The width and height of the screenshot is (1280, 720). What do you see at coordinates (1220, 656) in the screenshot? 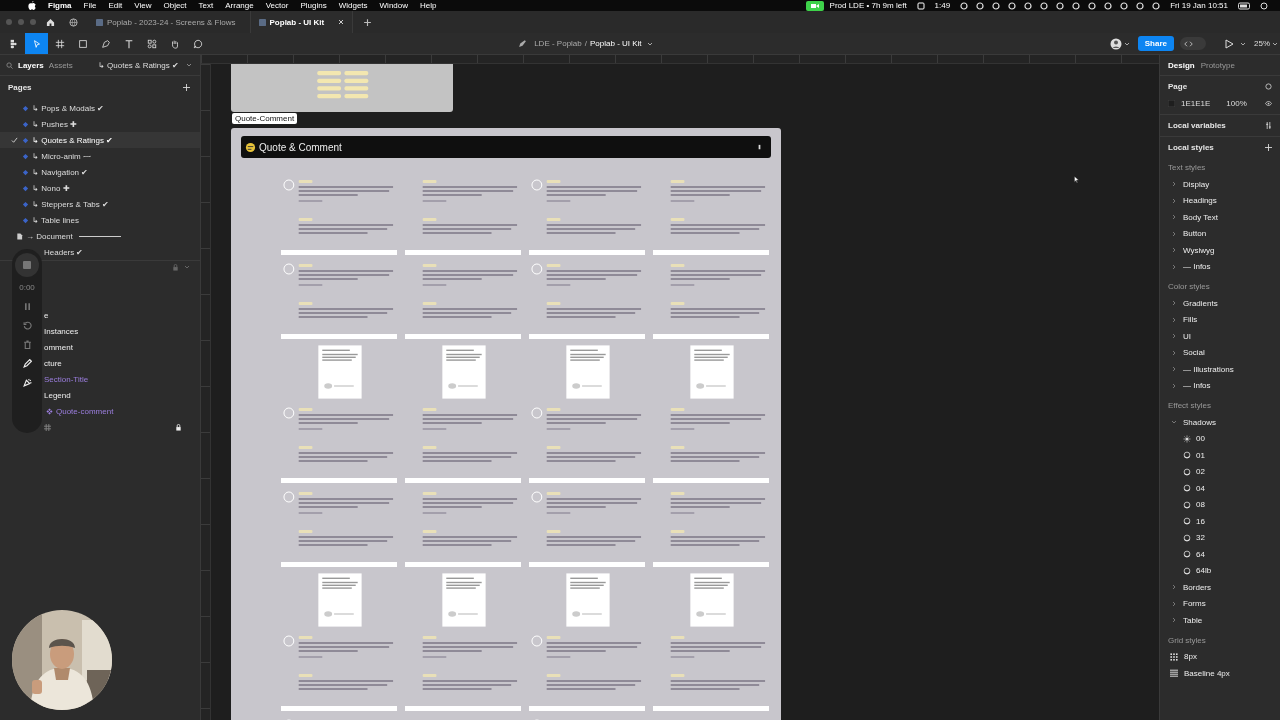
I see `grid-style-item: 8px` at bounding box center [1220, 656].